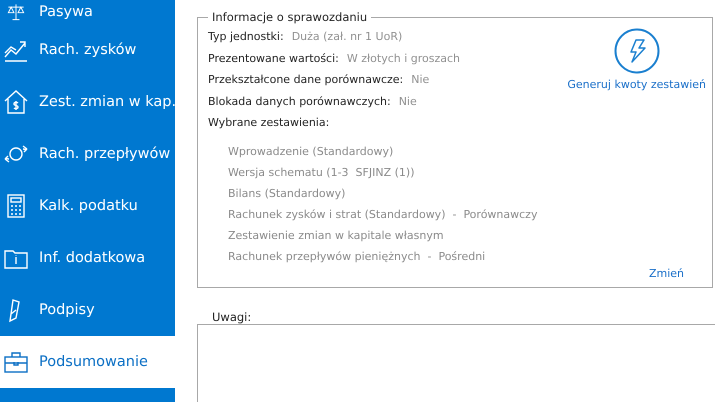  Describe the element at coordinates (383, 214) in the screenshot. I see `statement-item: Rachunek zysków i strat (Standardowy) - Porównawczy` at that location.